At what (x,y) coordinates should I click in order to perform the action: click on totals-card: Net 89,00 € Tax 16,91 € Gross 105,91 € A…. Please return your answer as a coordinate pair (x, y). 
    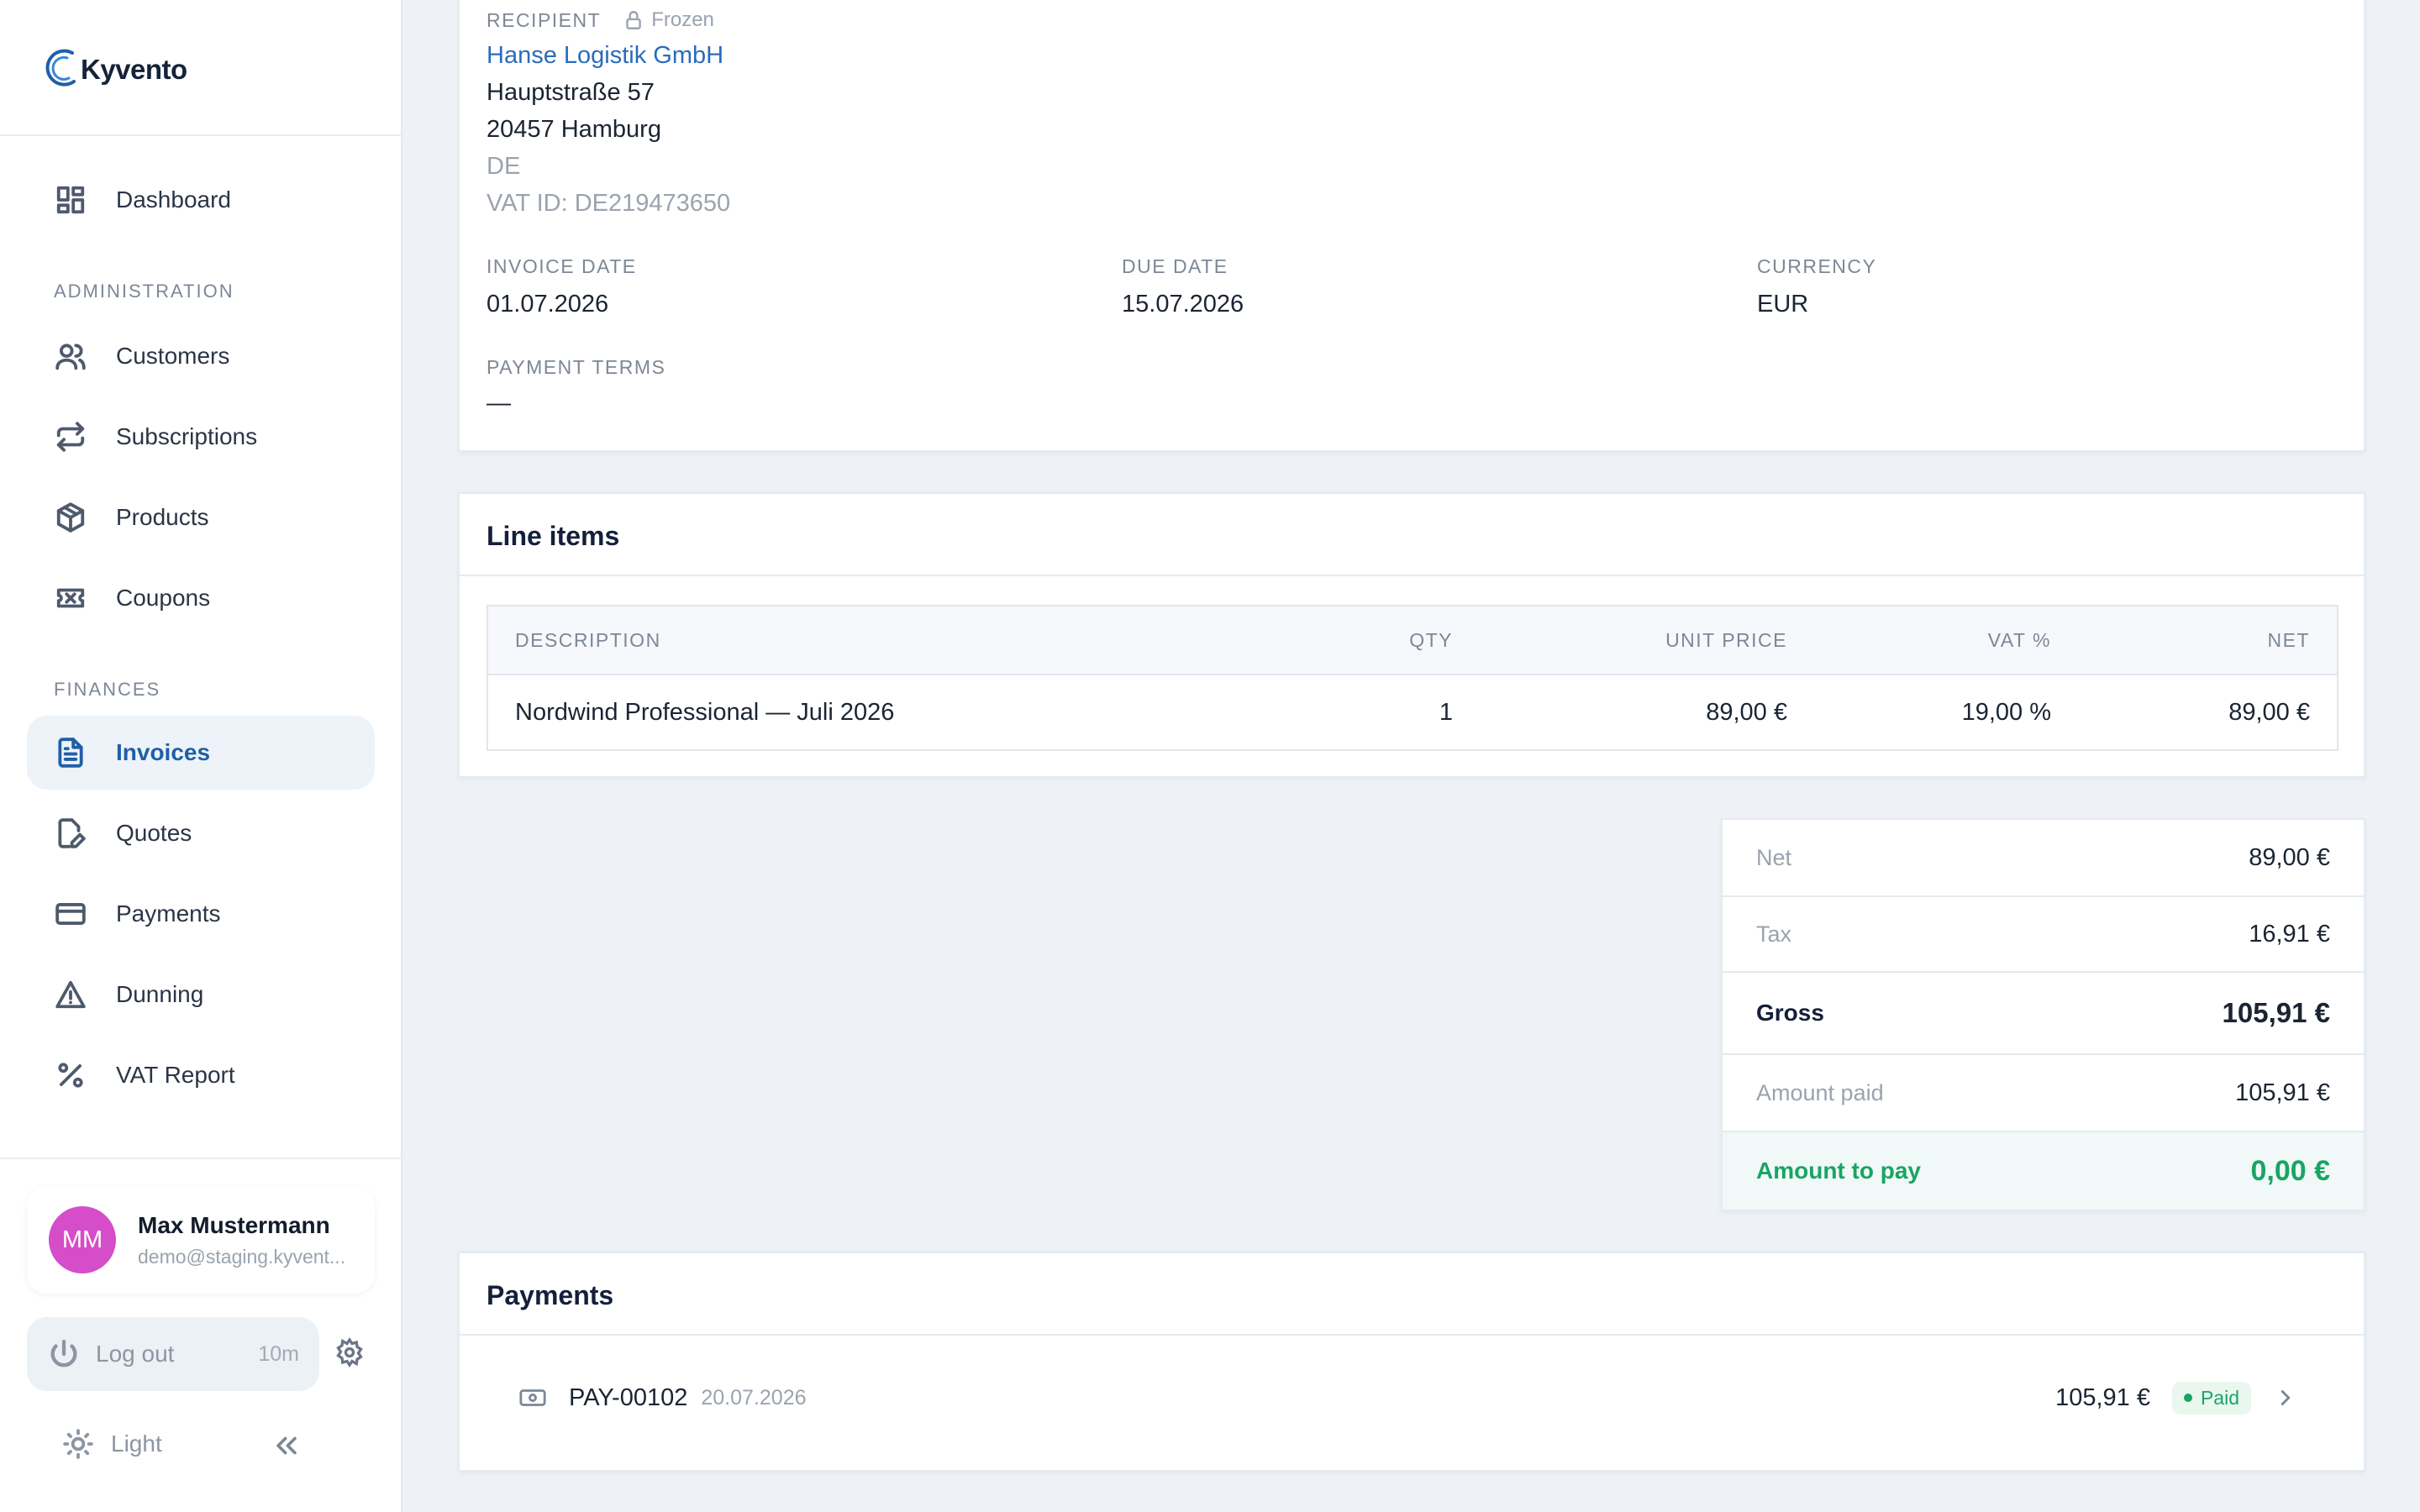
    Looking at the image, I should click on (2043, 1014).